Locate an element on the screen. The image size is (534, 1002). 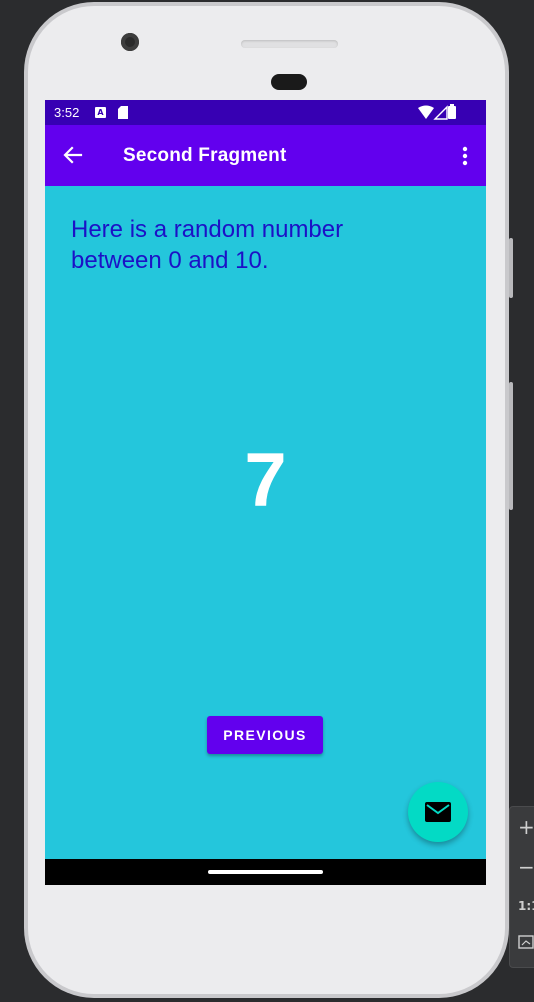
app-bar: Second Fragment is located at coordinates (265, 155).